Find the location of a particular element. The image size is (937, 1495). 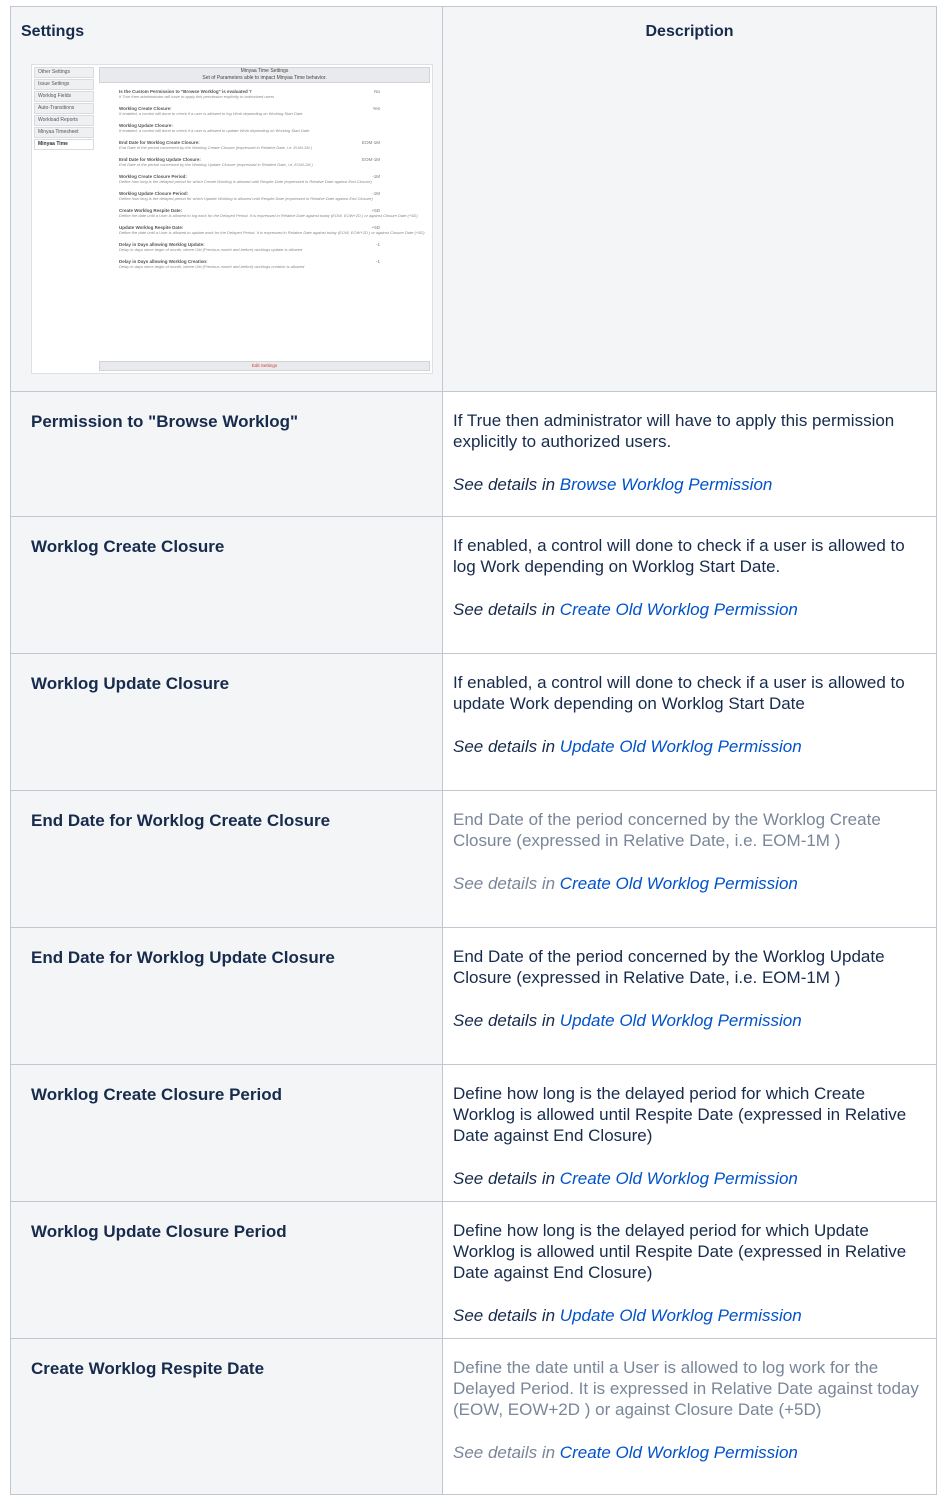

setting-name: Worklog Update Closure Period is located at coordinates (226, 1270).